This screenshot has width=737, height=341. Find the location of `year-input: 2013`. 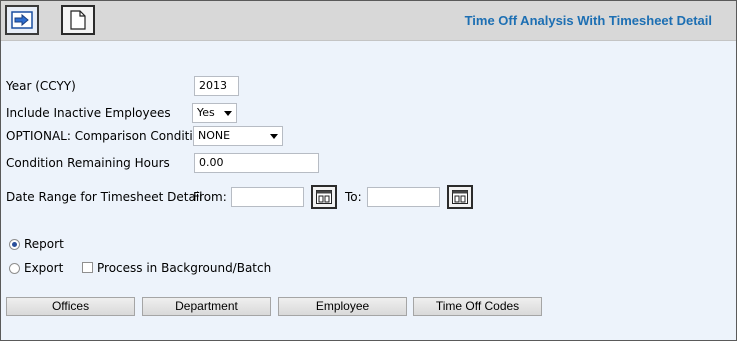

year-input: 2013 is located at coordinates (216, 86).